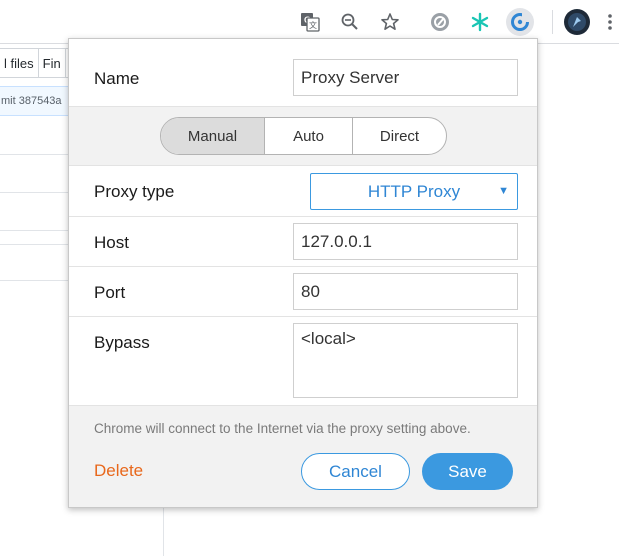 This screenshot has width=619, height=556. What do you see at coordinates (552, 22) in the screenshot?
I see `toolbar-separator` at bounding box center [552, 22].